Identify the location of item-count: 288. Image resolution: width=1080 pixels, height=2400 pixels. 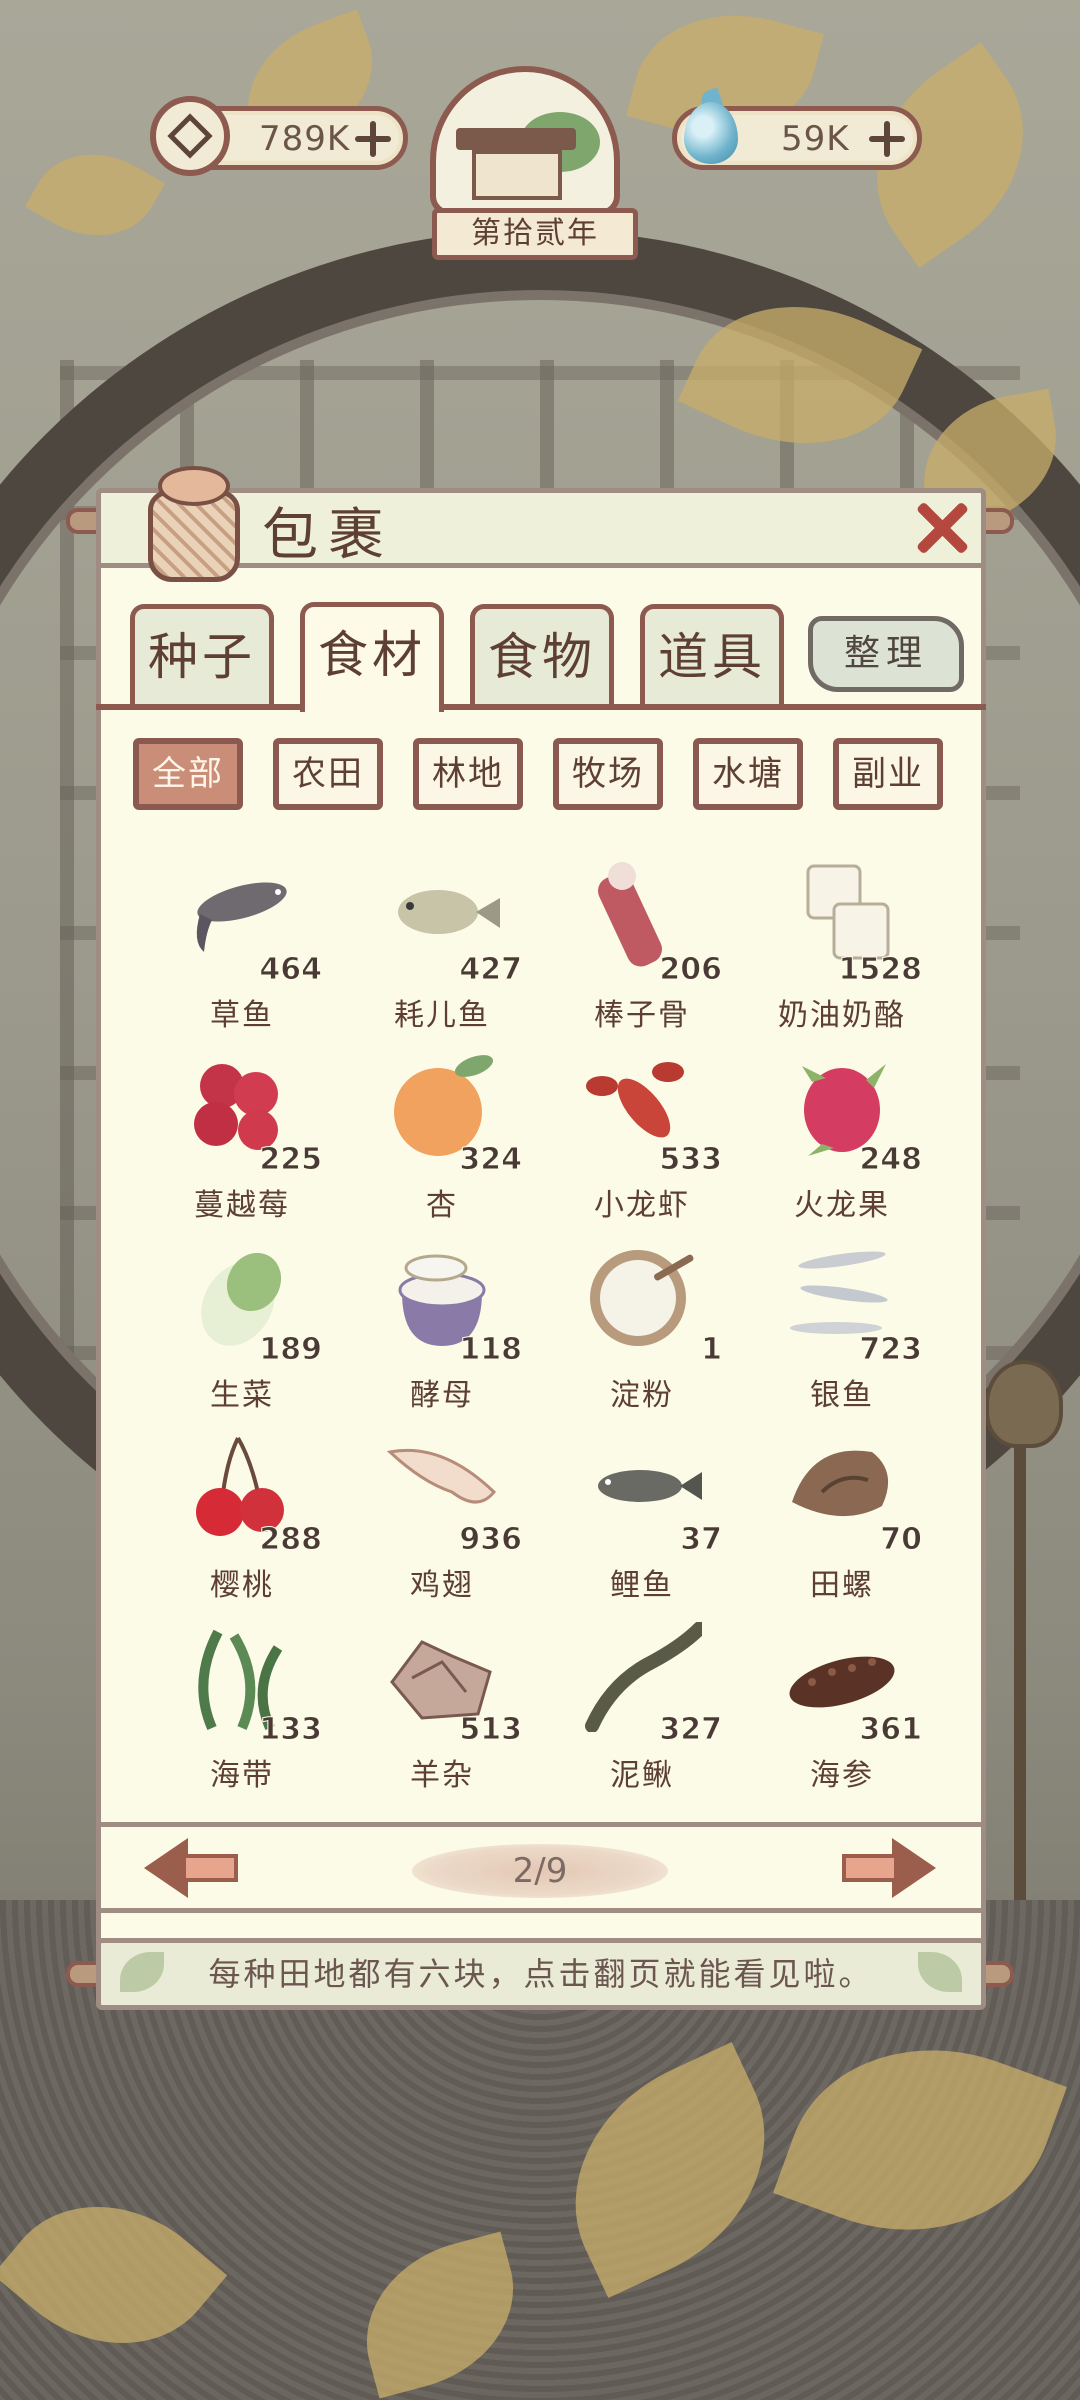
(291, 1540).